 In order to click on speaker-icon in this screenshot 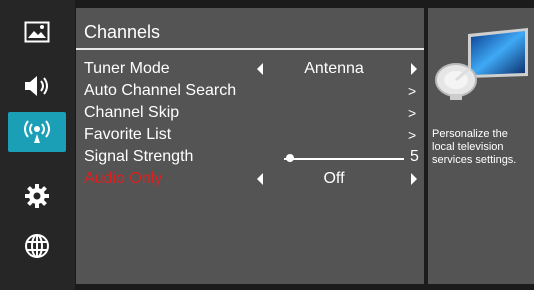, I will do `click(36, 86)`.